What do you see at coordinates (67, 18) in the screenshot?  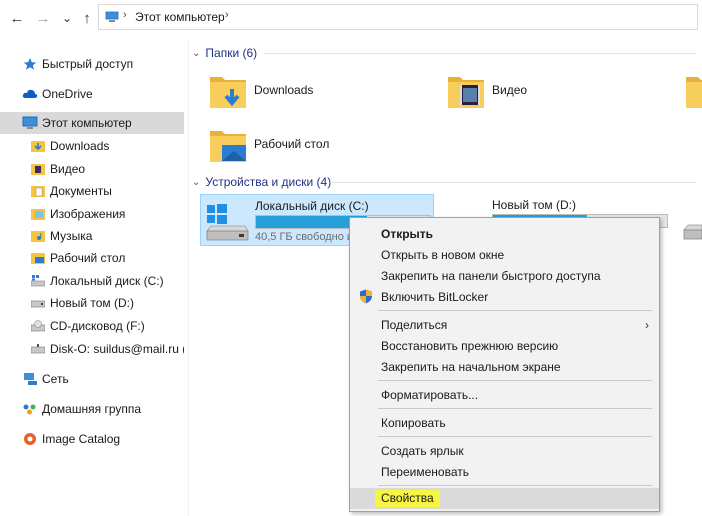 I see `recent-locations-button: ⌄` at bounding box center [67, 18].